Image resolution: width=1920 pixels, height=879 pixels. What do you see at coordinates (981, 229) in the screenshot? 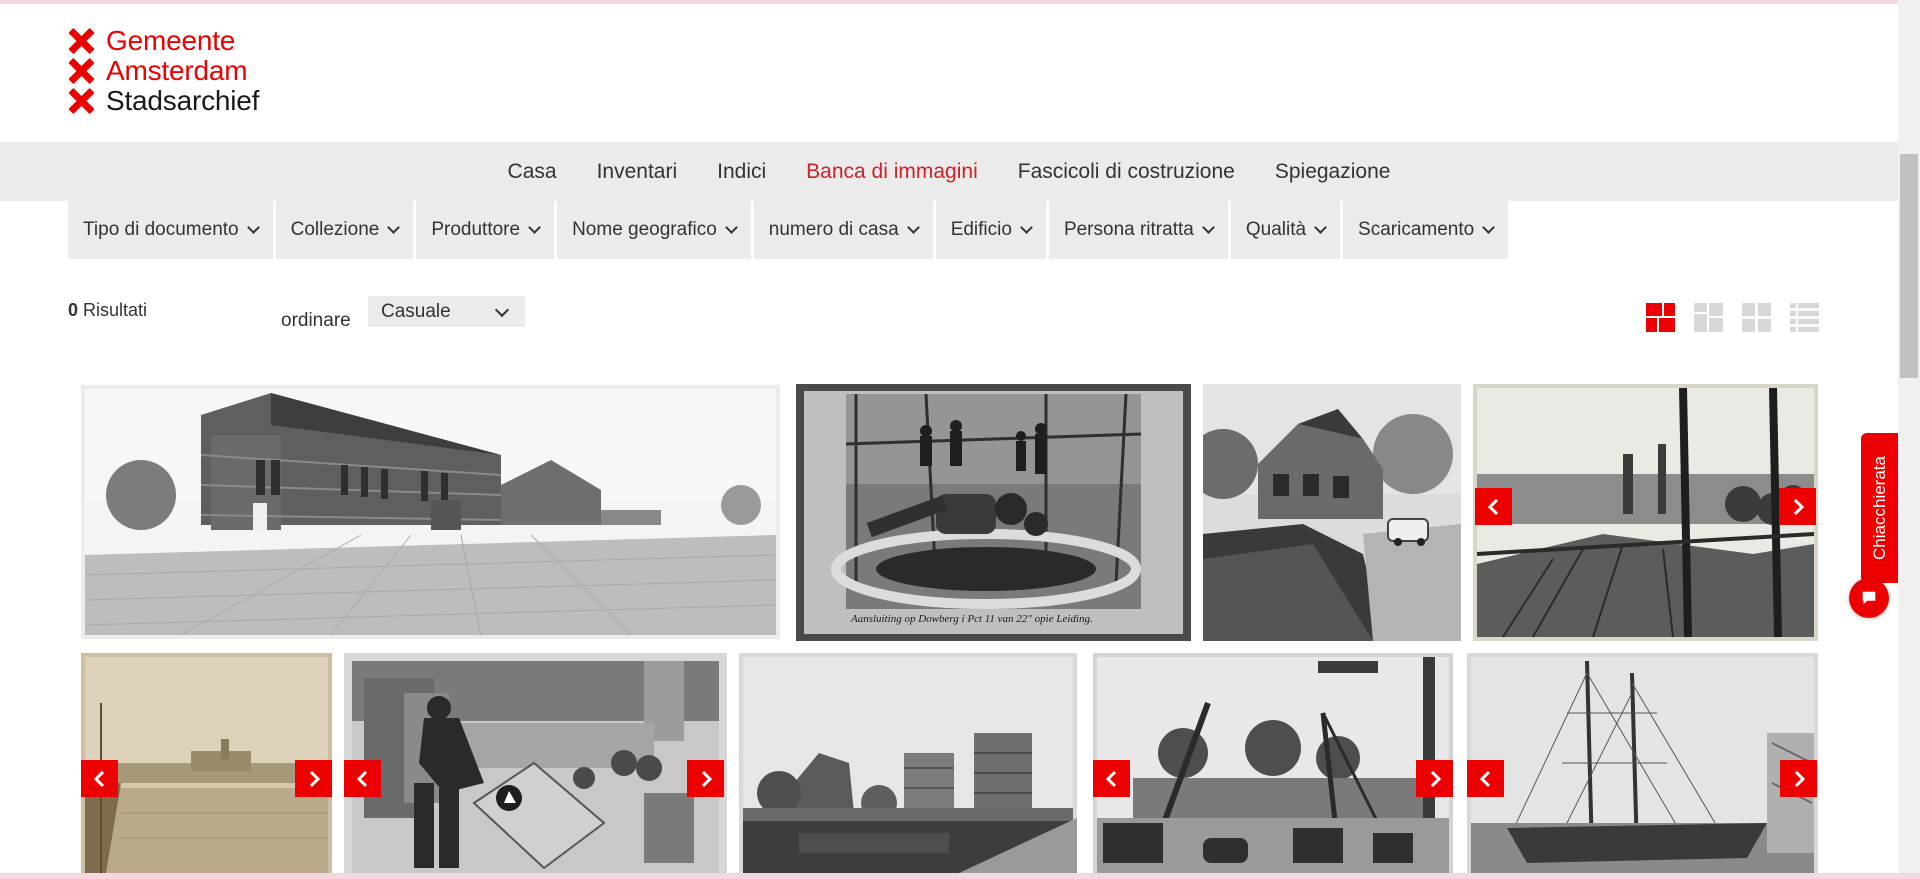
I see `filter-label: Edificio` at bounding box center [981, 229].